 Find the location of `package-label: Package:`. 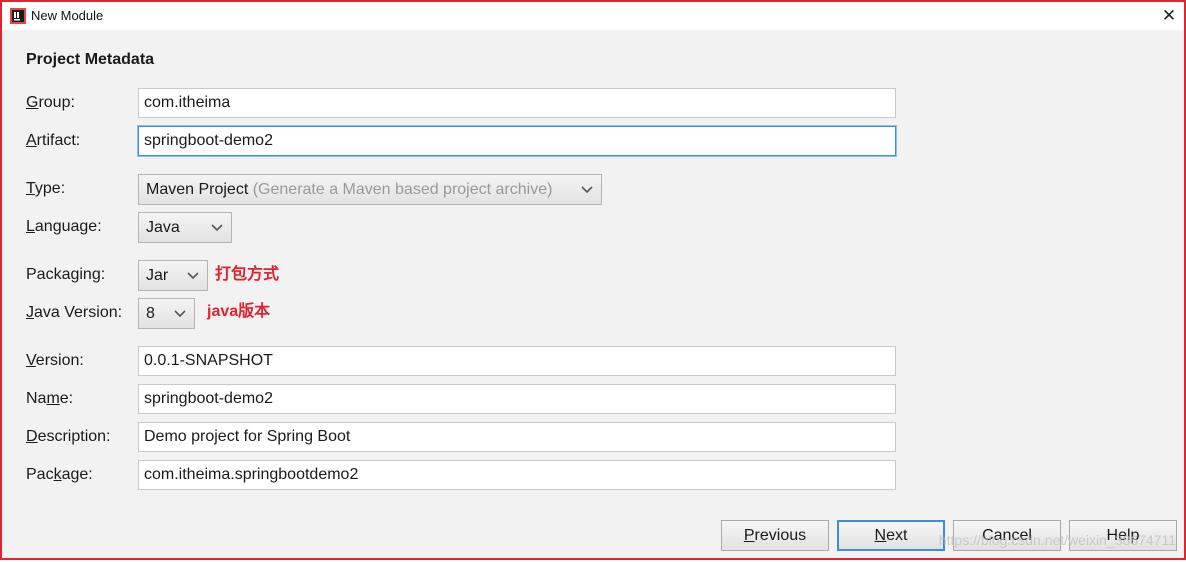

package-label: Package: is located at coordinates (59, 474).